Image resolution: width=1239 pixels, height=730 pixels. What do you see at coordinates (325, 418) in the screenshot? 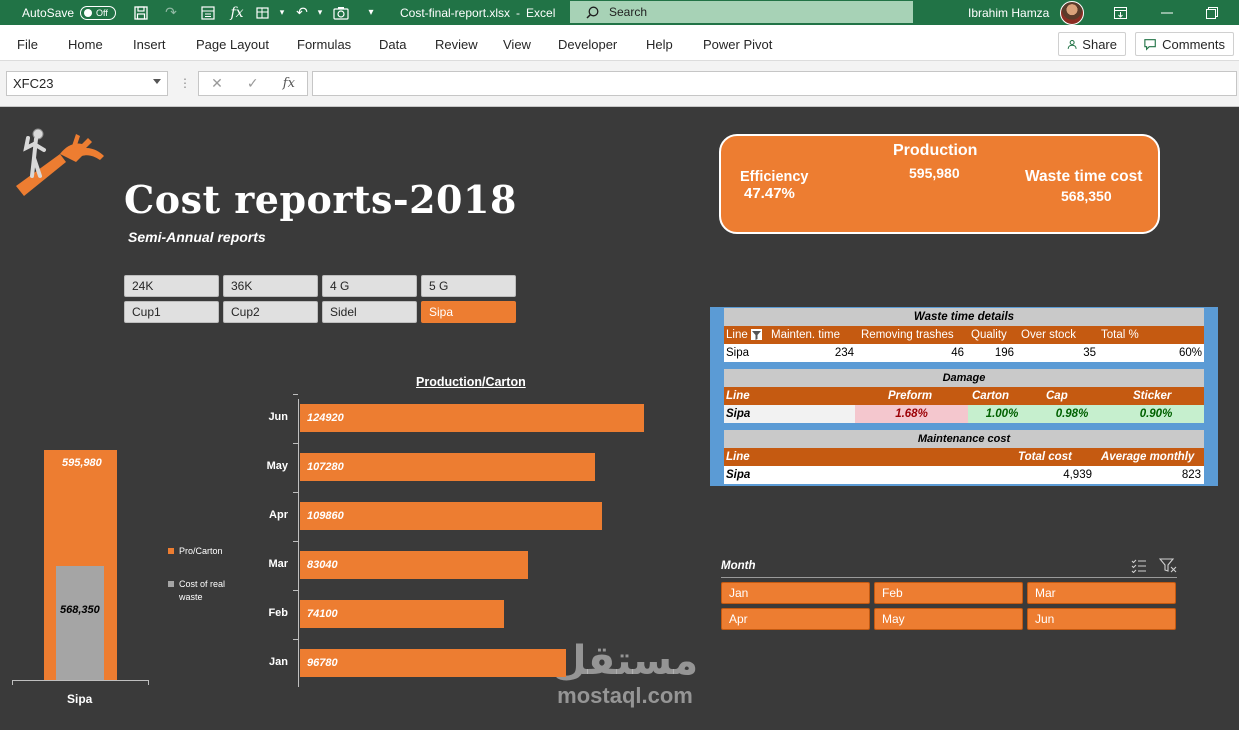
I see `data-label-jun: 124920` at bounding box center [325, 418].